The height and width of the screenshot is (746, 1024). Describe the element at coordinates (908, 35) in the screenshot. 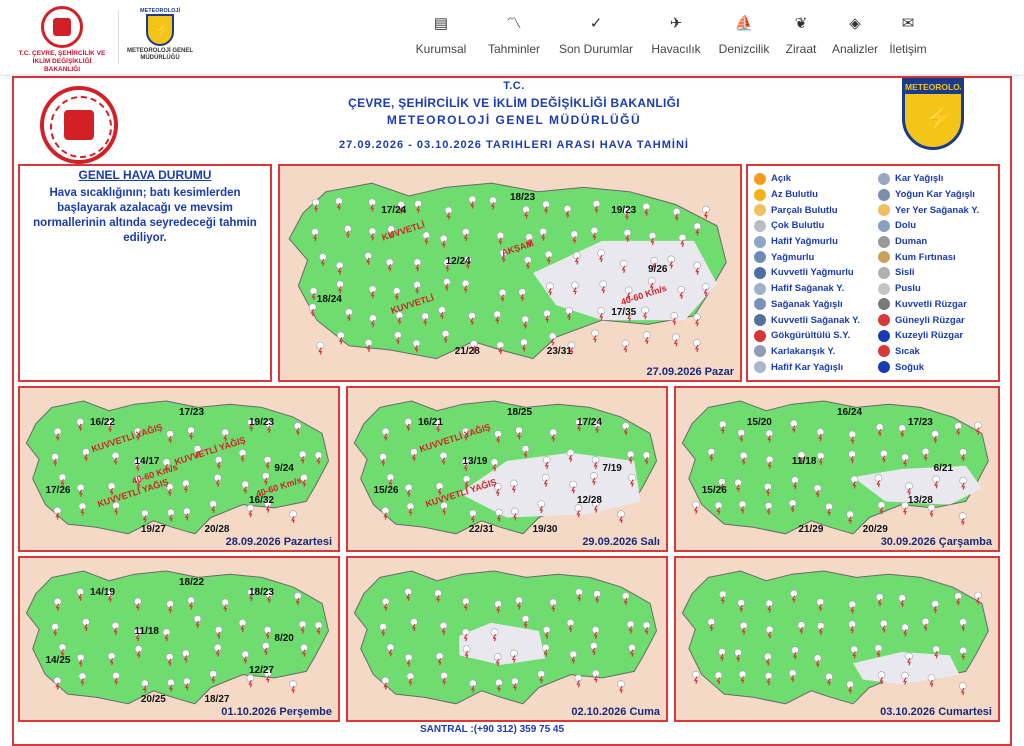

I see `nav-i-letişim: ✉ İletişim` at that location.